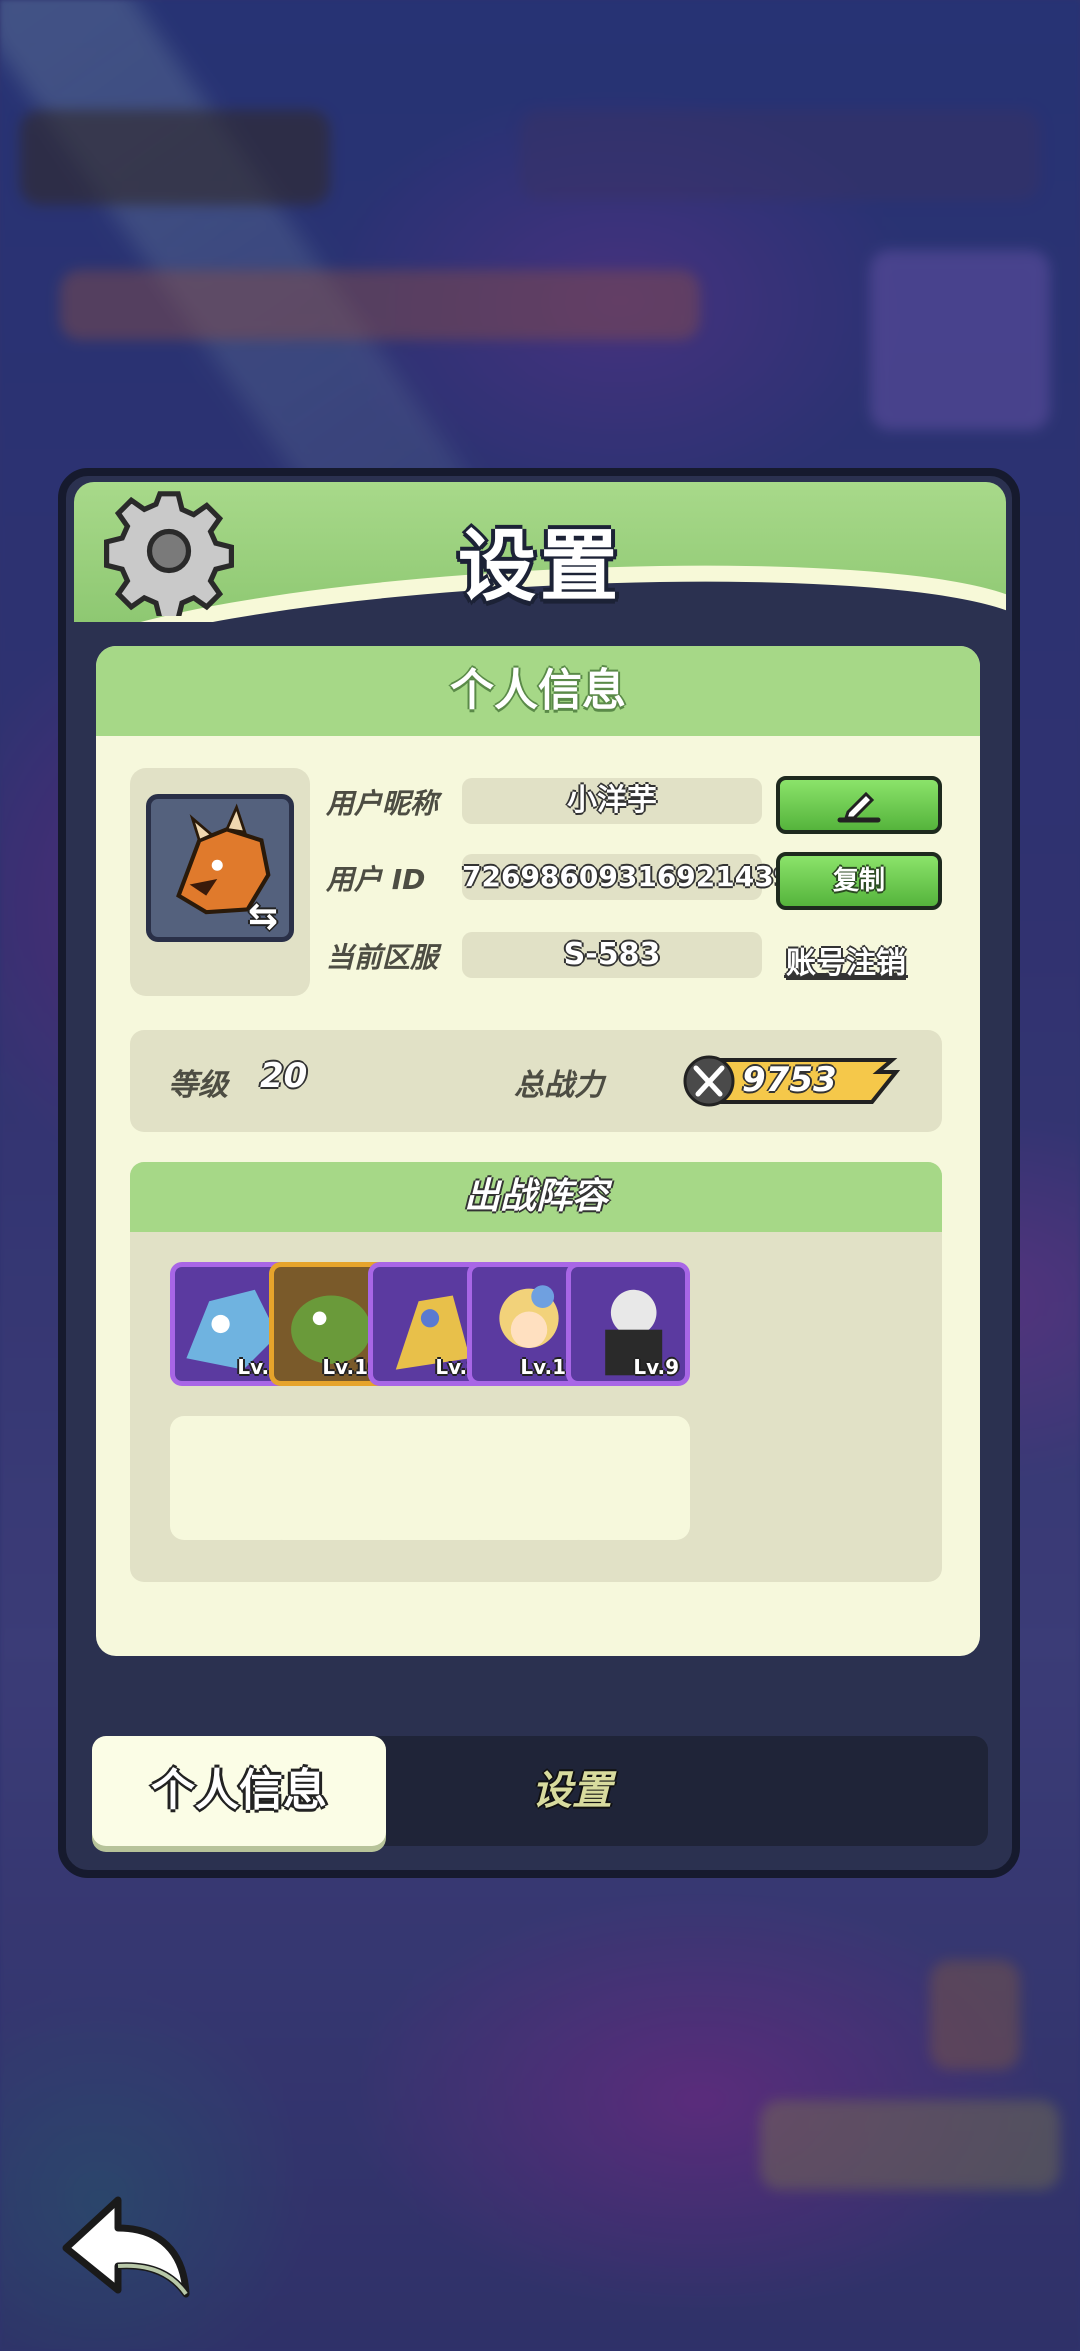  I want to click on power-value: 9753, so click(789, 1080).